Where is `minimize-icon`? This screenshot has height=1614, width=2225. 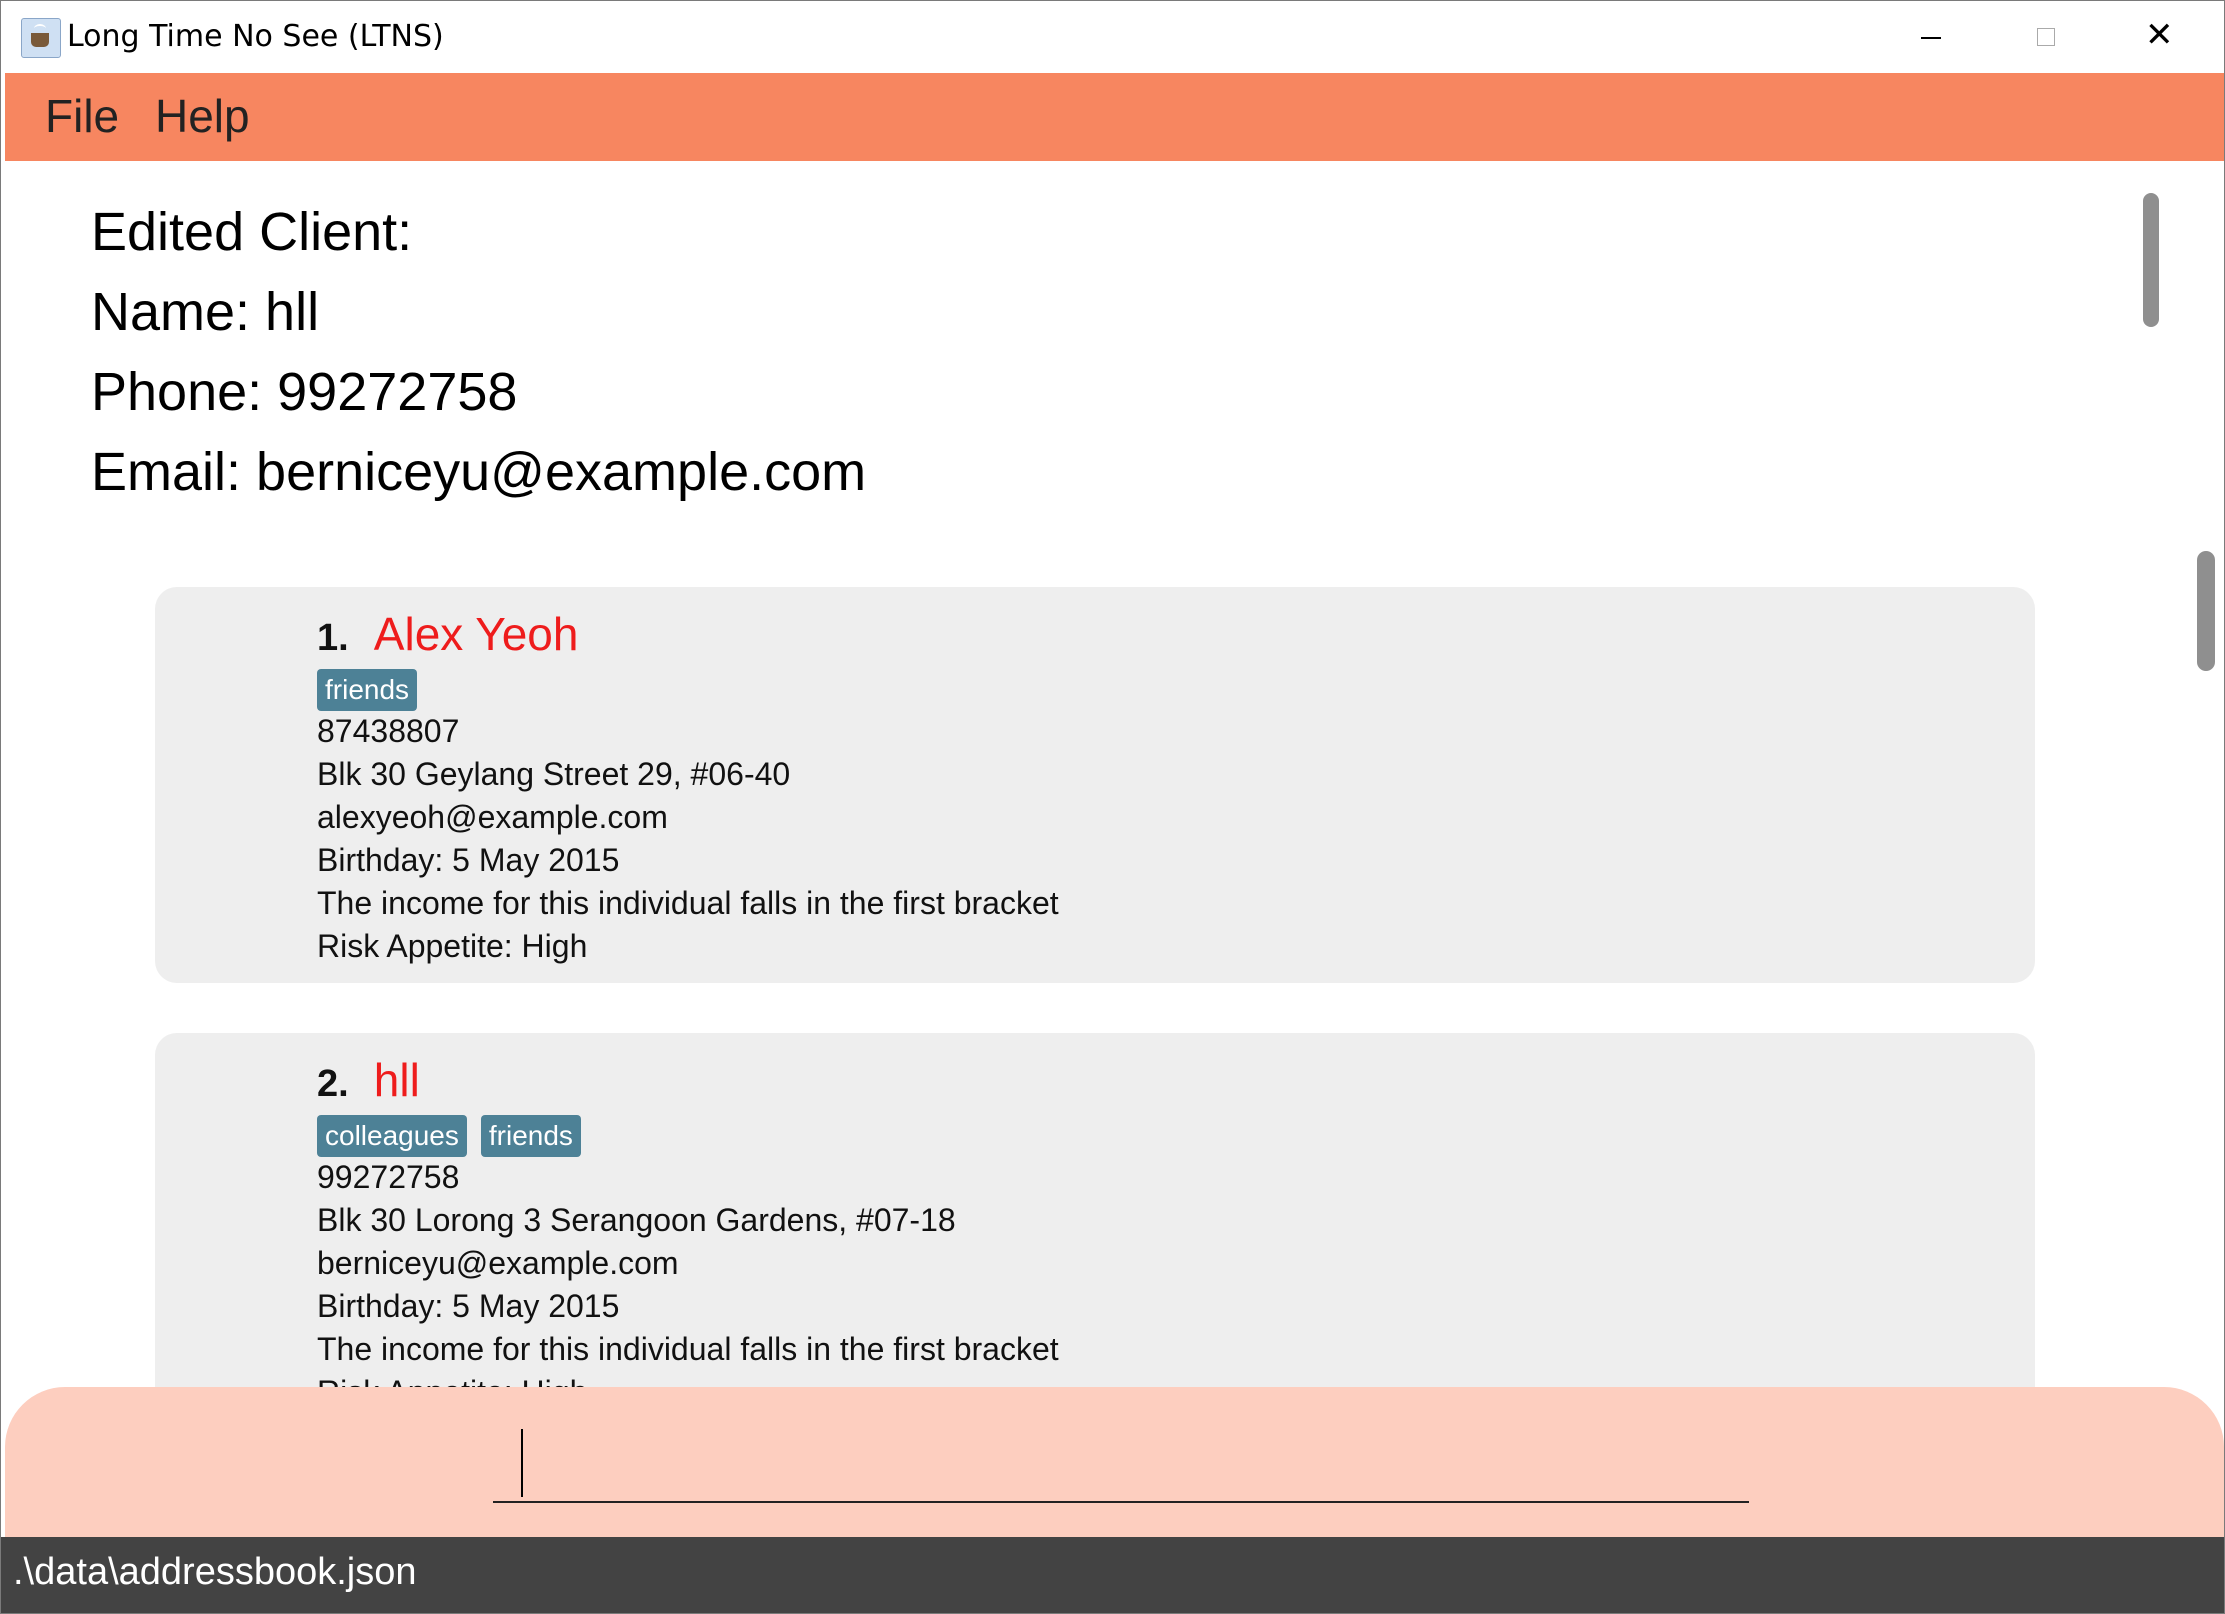 minimize-icon is located at coordinates (1931, 38).